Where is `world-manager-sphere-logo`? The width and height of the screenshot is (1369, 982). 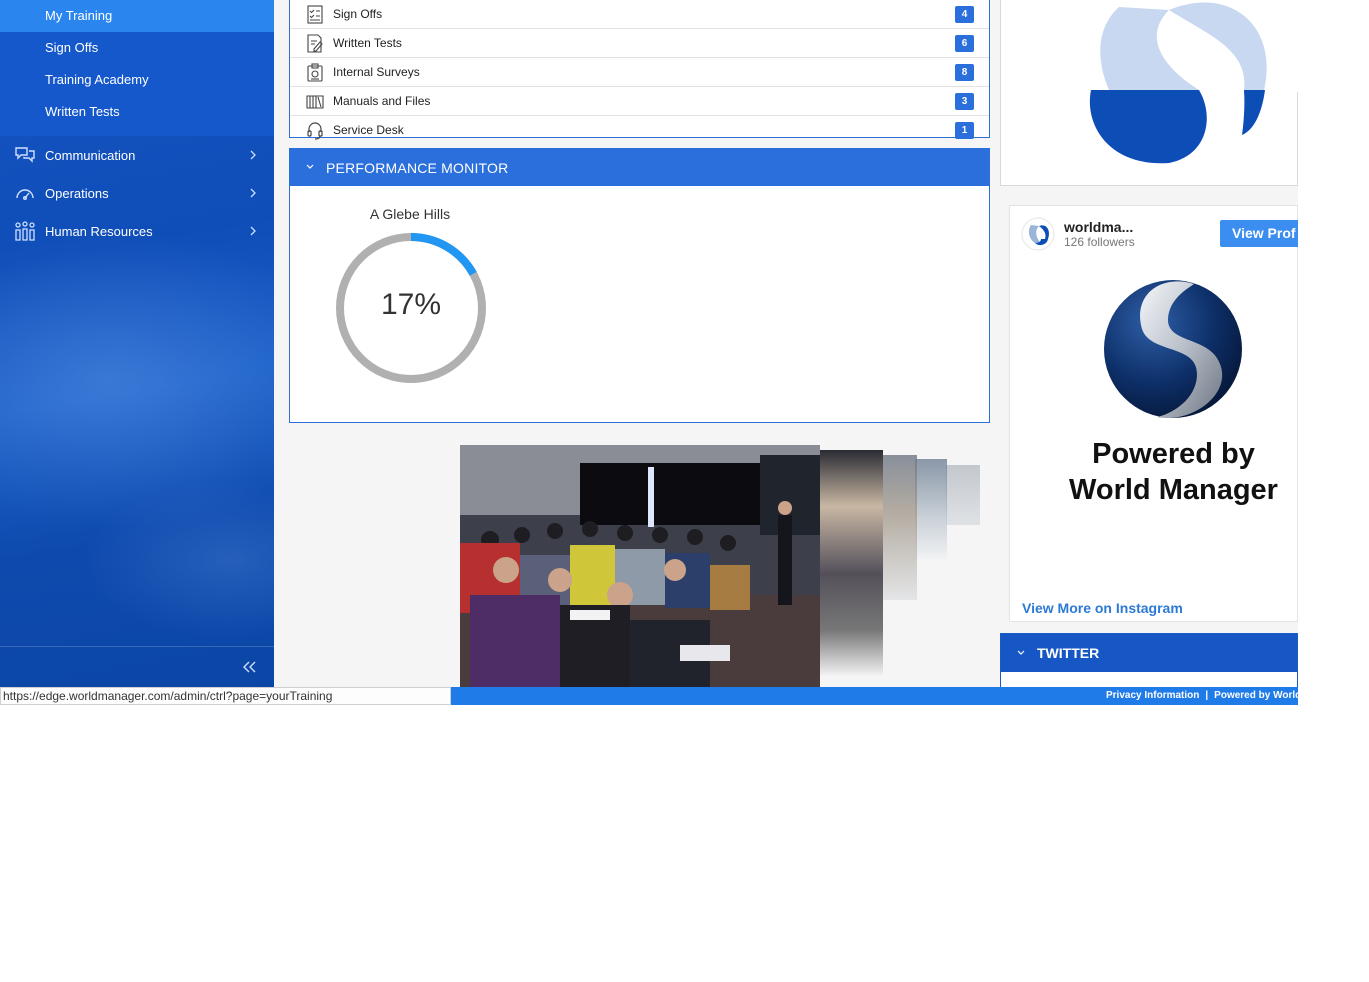 world-manager-sphere-logo is located at coordinates (1173, 349).